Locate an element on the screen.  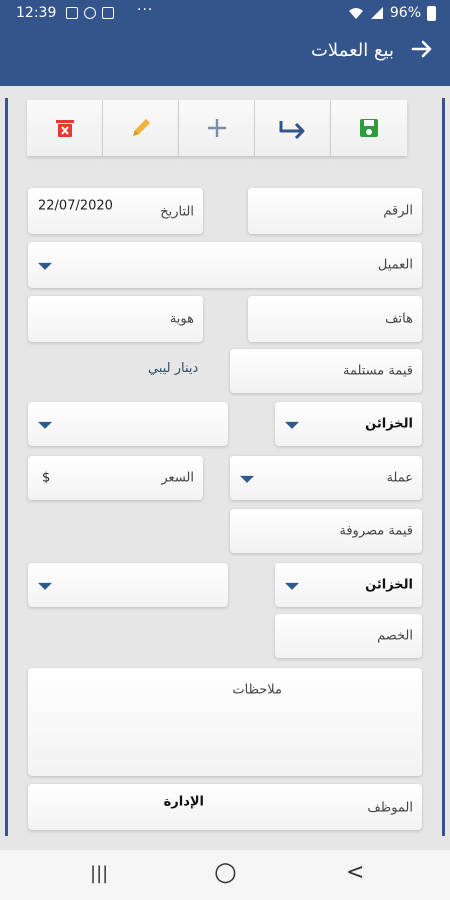
wifi-icon is located at coordinates (355, 13).